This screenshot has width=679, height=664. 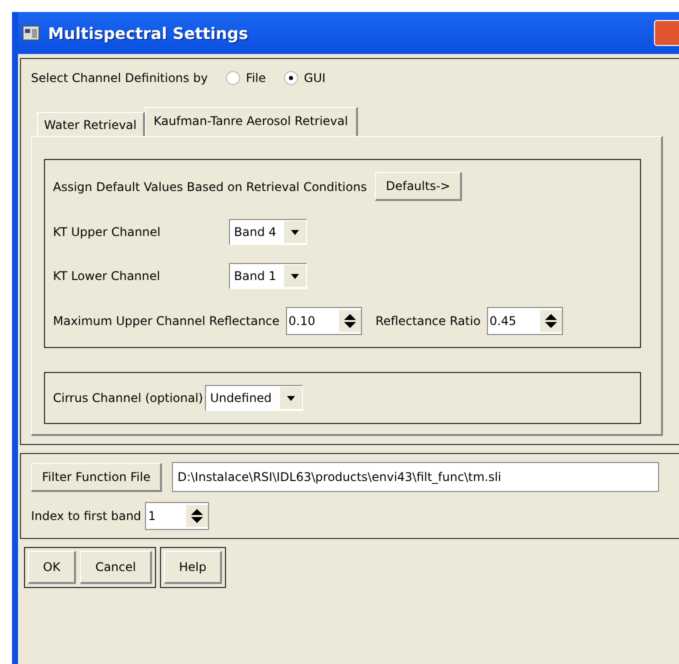 What do you see at coordinates (268, 232) in the screenshot?
I see `dropdown: Band 4` at bounding box center [268, 232].